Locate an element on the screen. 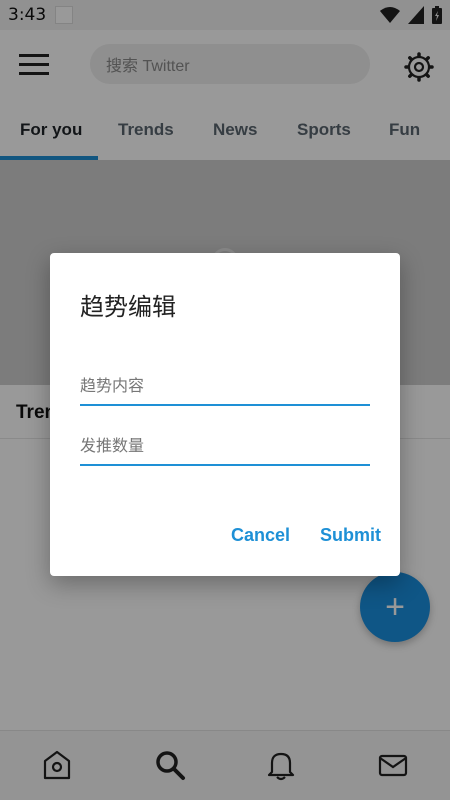  tweet-count-input is located at coordinates (225, 446).